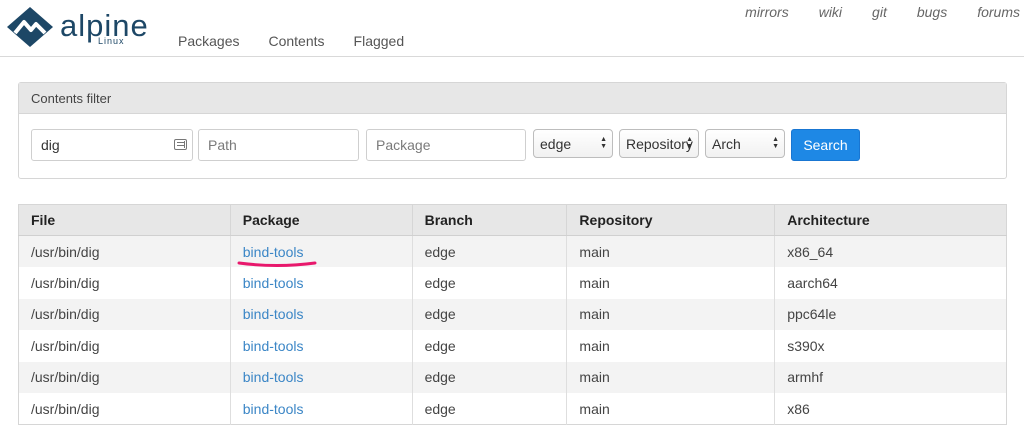  Describe the element at coordinates (890, 220) in the screenshot. I see `col-architecture: Architecture` at that location.